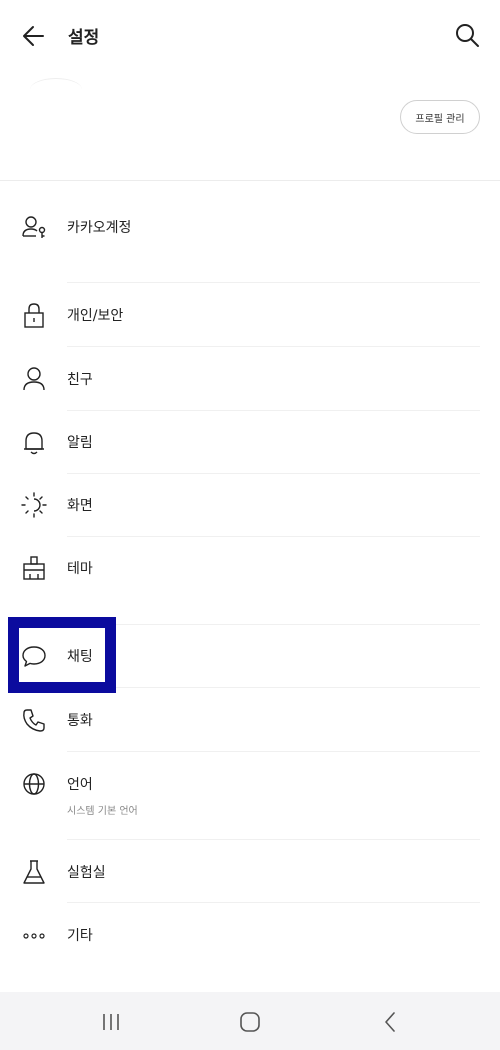  I want to click on paint-brush-icon, so click(34, 568).